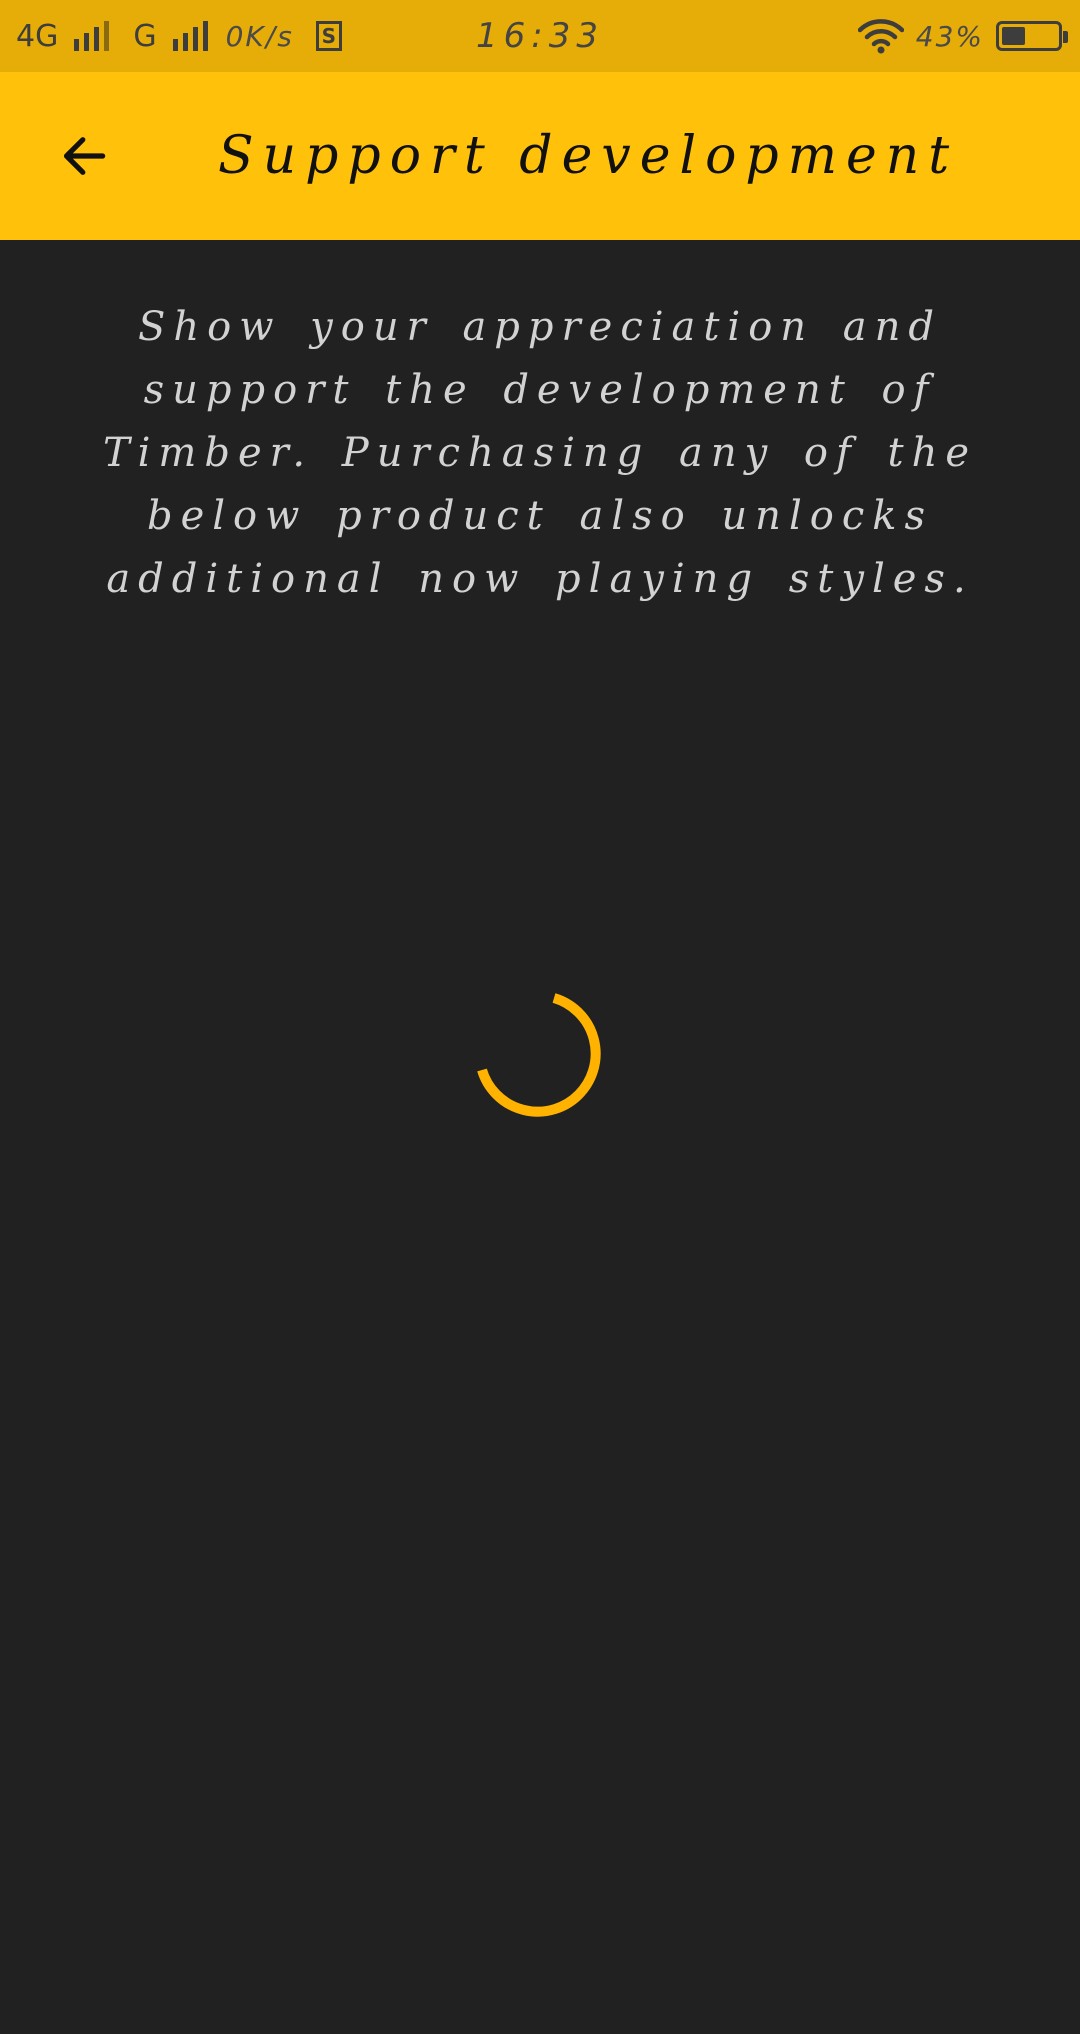 The width and height of the screenshot is (1080, 2034). Describe the element at coordinates (1065, 37) in the screenshot. I see `battery-cap` at that location.